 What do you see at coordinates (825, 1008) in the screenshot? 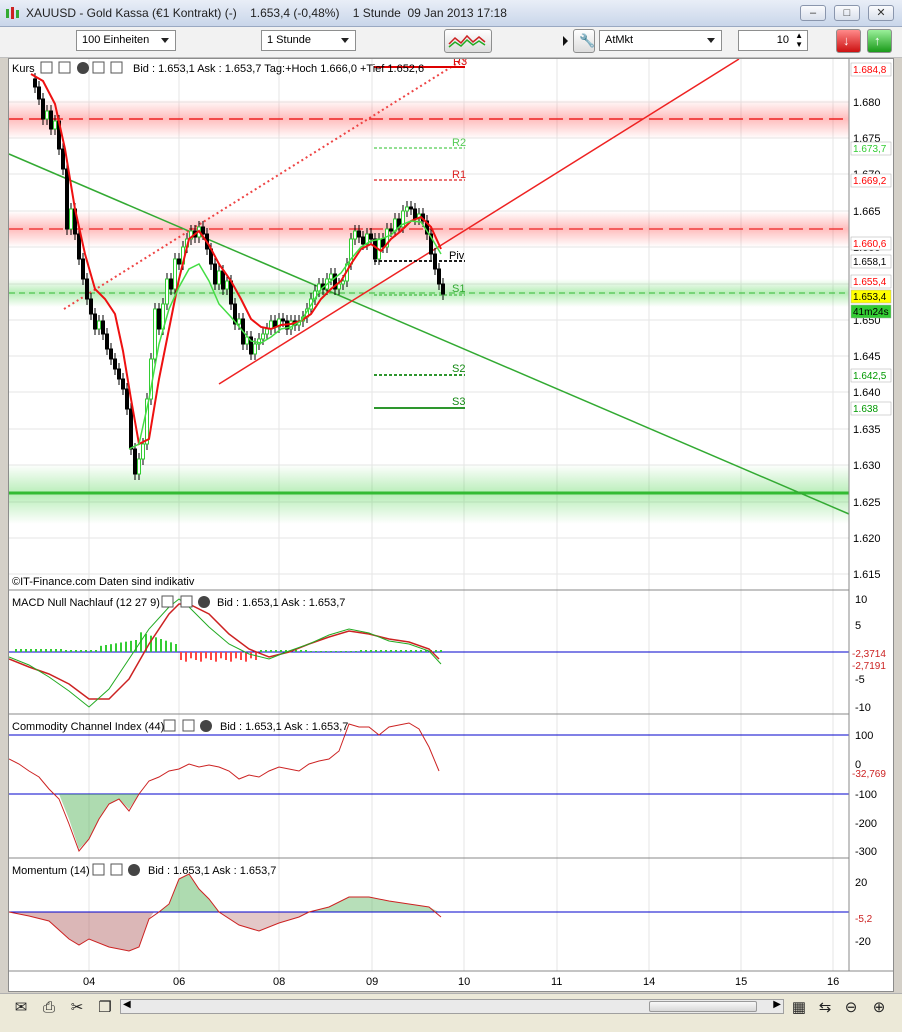
I see `fit-icon: ⇆` at bounding box center [825, 1008].